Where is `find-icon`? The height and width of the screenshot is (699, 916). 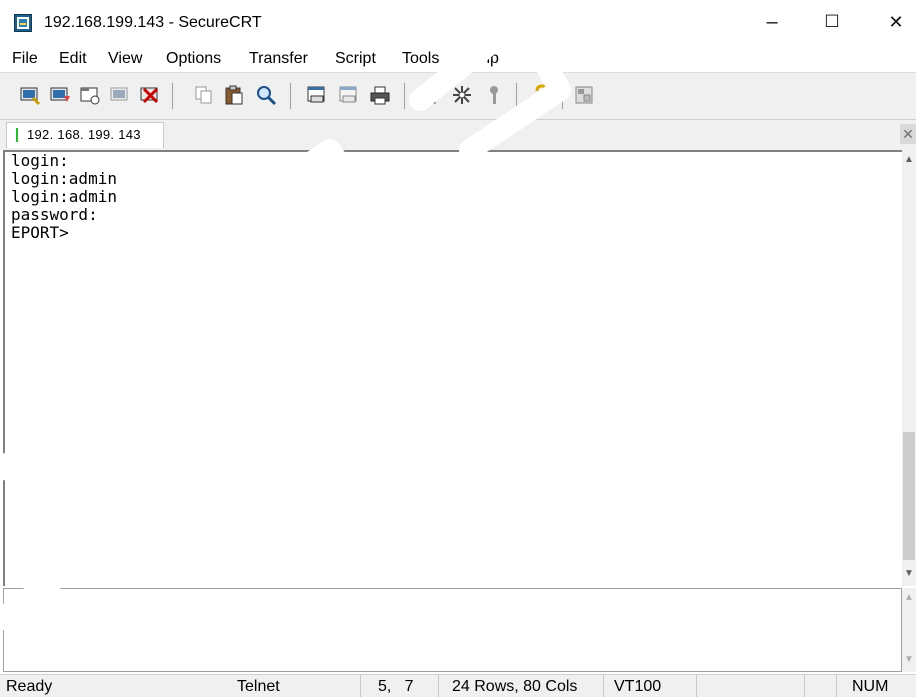 find-icon is located at coordinates (267, 96).